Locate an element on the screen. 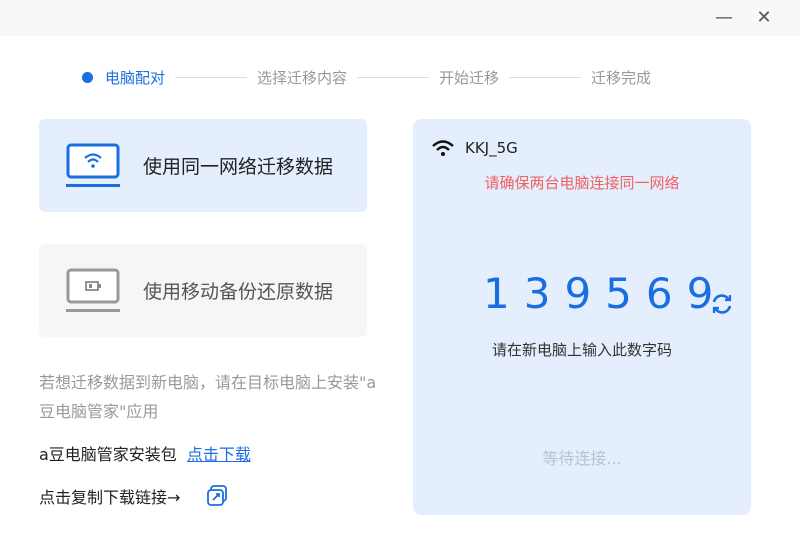  network-info: KKJ_5G is located at coordinates (474, 148).